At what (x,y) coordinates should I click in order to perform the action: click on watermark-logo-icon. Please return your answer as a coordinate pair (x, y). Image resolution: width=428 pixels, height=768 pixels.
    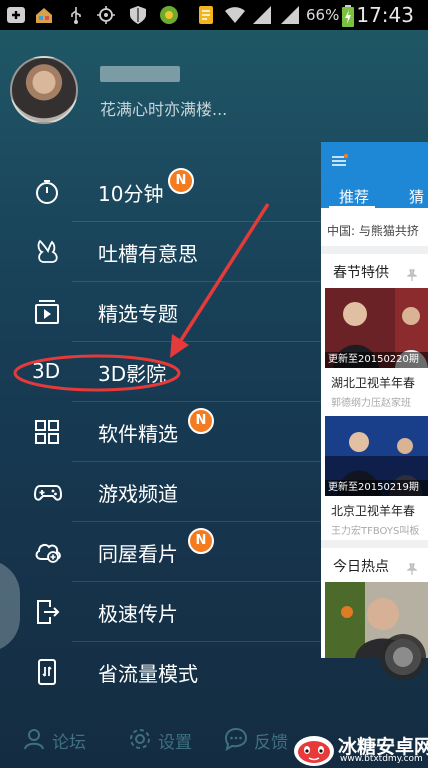
    Looking at the image, I should click on (314, 751).